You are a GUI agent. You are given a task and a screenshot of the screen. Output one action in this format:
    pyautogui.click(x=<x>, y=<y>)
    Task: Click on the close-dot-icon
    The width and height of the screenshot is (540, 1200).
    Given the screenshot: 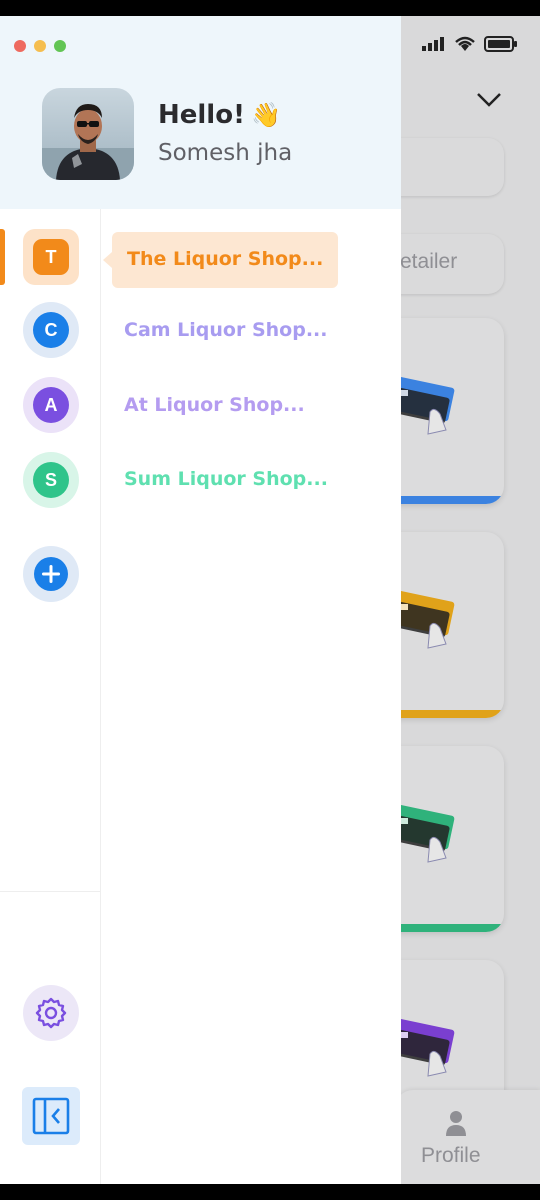 What is the action you would take?
    pyautogui.click(x=20, y=46)
    